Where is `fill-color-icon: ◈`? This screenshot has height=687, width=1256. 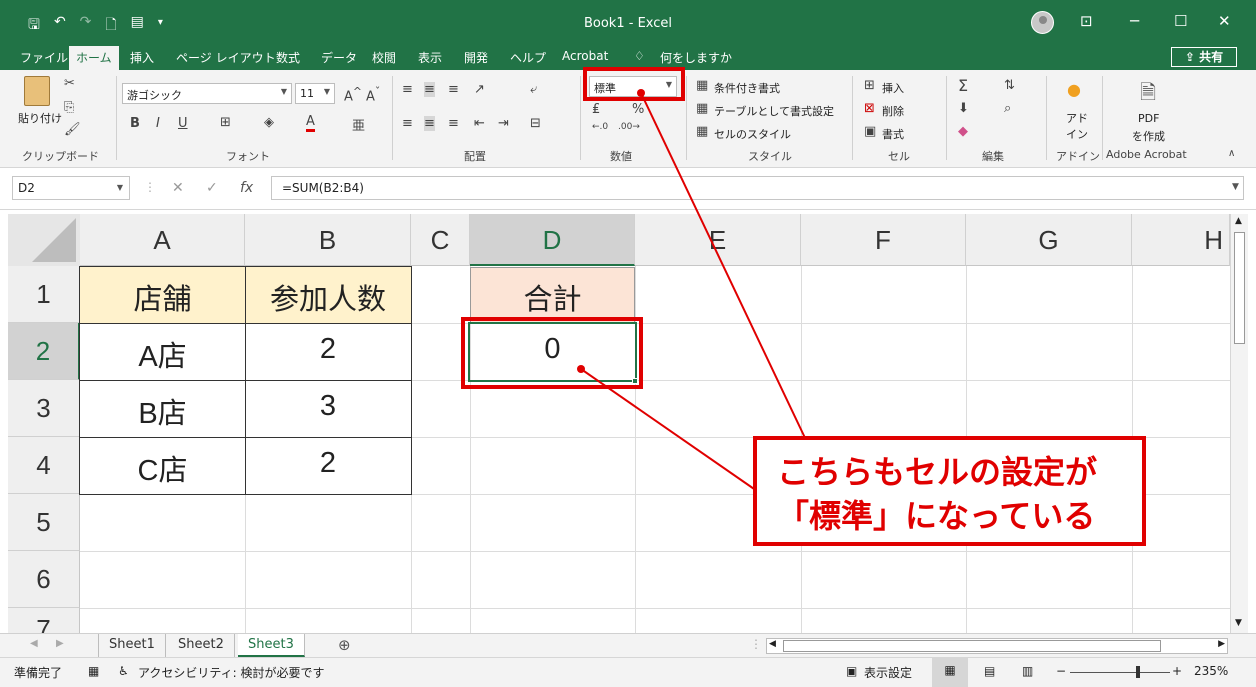
fill-color-icon: ◈ is located at coordinates (269, 122).